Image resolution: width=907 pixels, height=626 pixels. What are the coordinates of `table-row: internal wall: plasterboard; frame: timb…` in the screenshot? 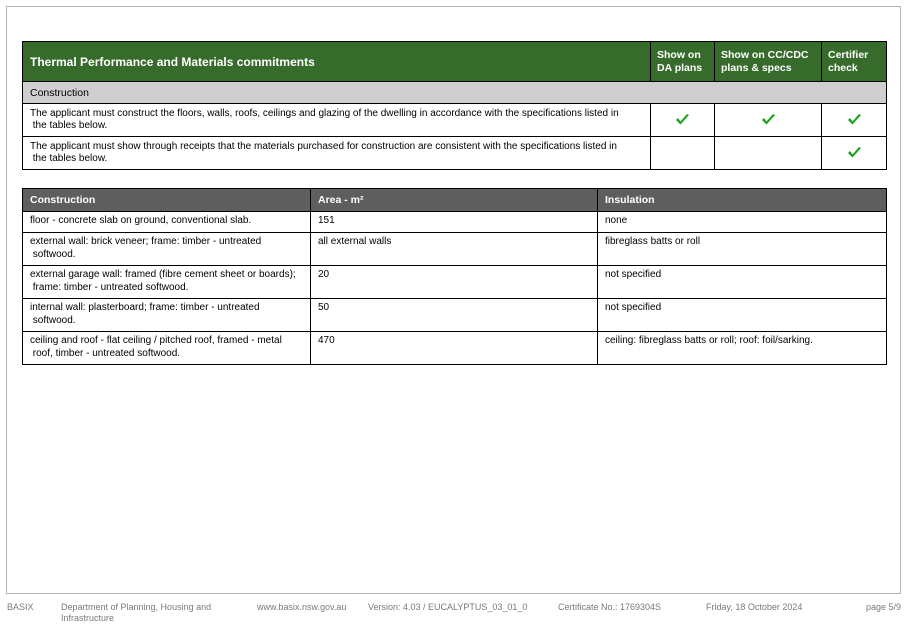 It's located at (454, 315).